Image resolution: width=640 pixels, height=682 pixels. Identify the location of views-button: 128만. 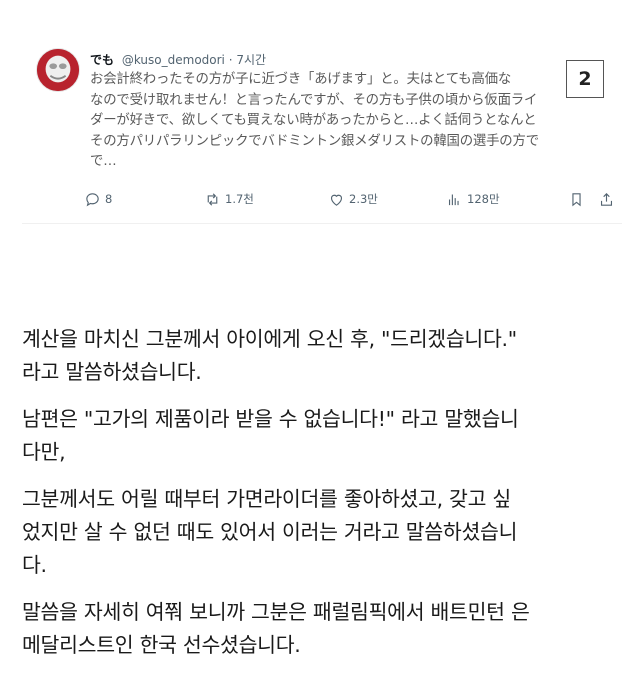
(473, 199).